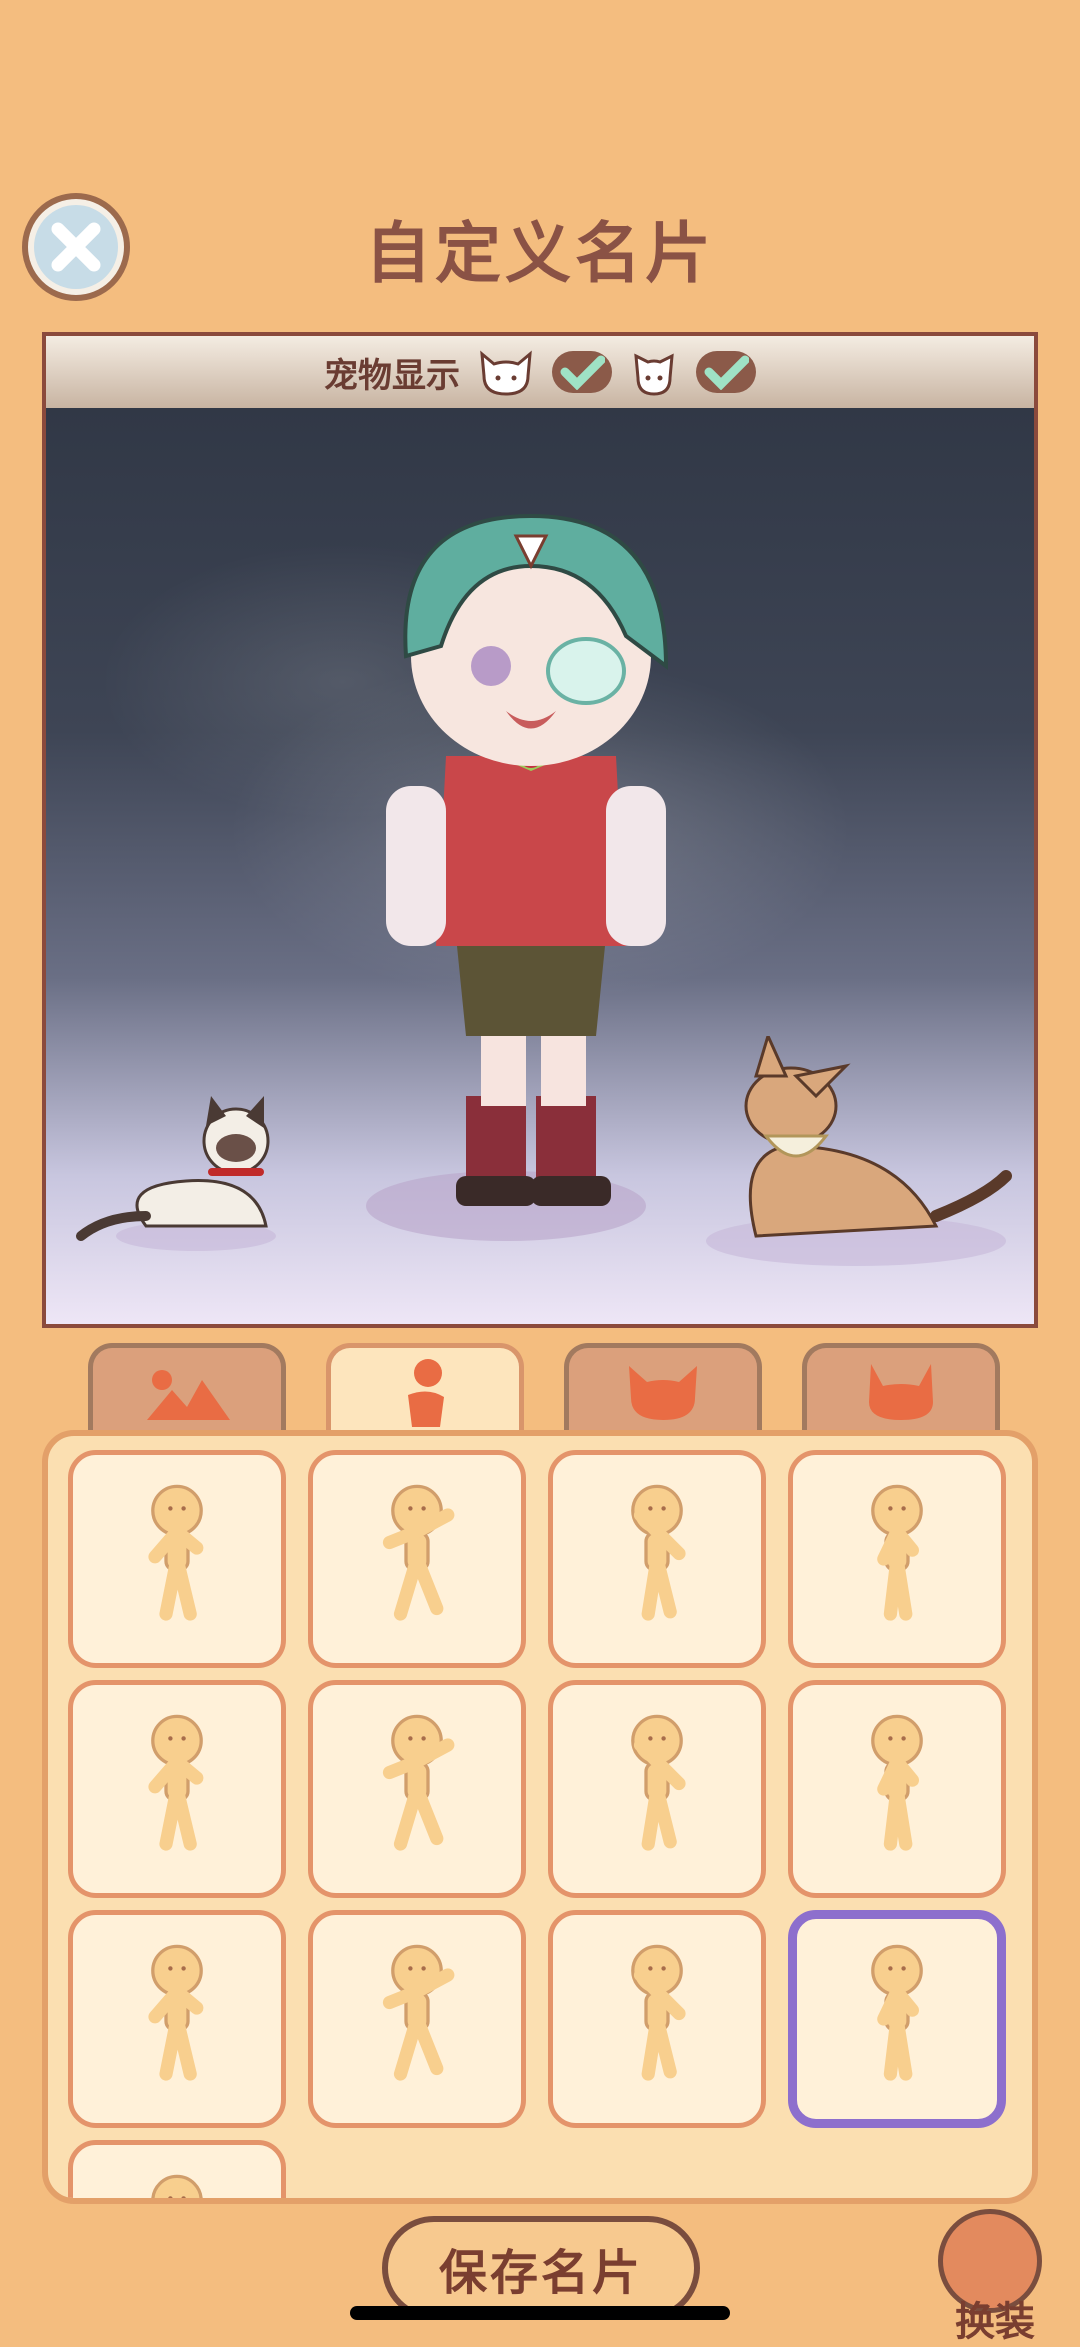 The height and width of the screenshot is (2347, 1080). I want to click on category-tabs, so click(544, 1389).